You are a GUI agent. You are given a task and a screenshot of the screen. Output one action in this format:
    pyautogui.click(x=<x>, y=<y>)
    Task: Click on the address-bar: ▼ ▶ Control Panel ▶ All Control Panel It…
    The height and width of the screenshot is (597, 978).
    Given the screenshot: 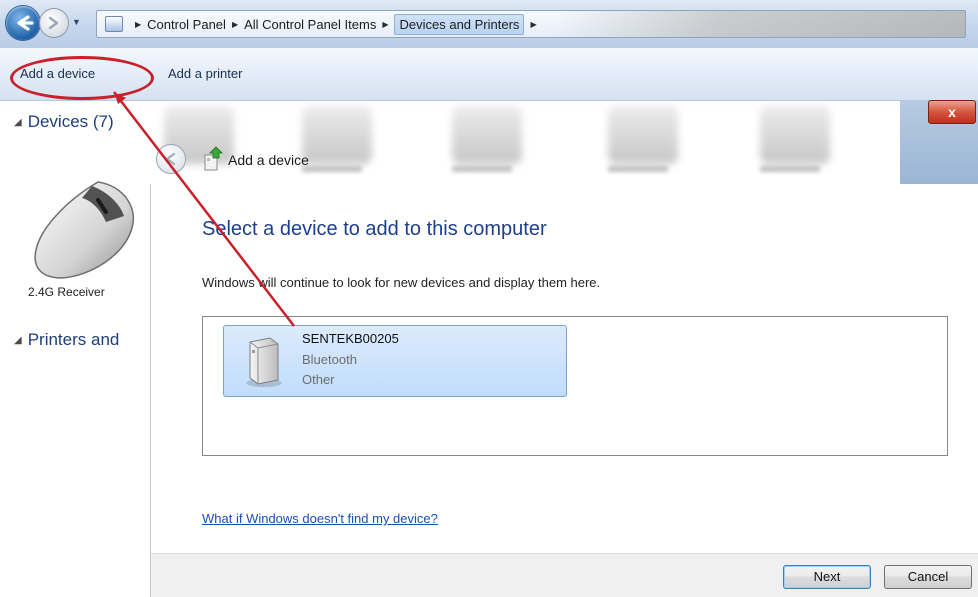 What is the action you would take?
    pyautogui.click(x=489, y=24)
    